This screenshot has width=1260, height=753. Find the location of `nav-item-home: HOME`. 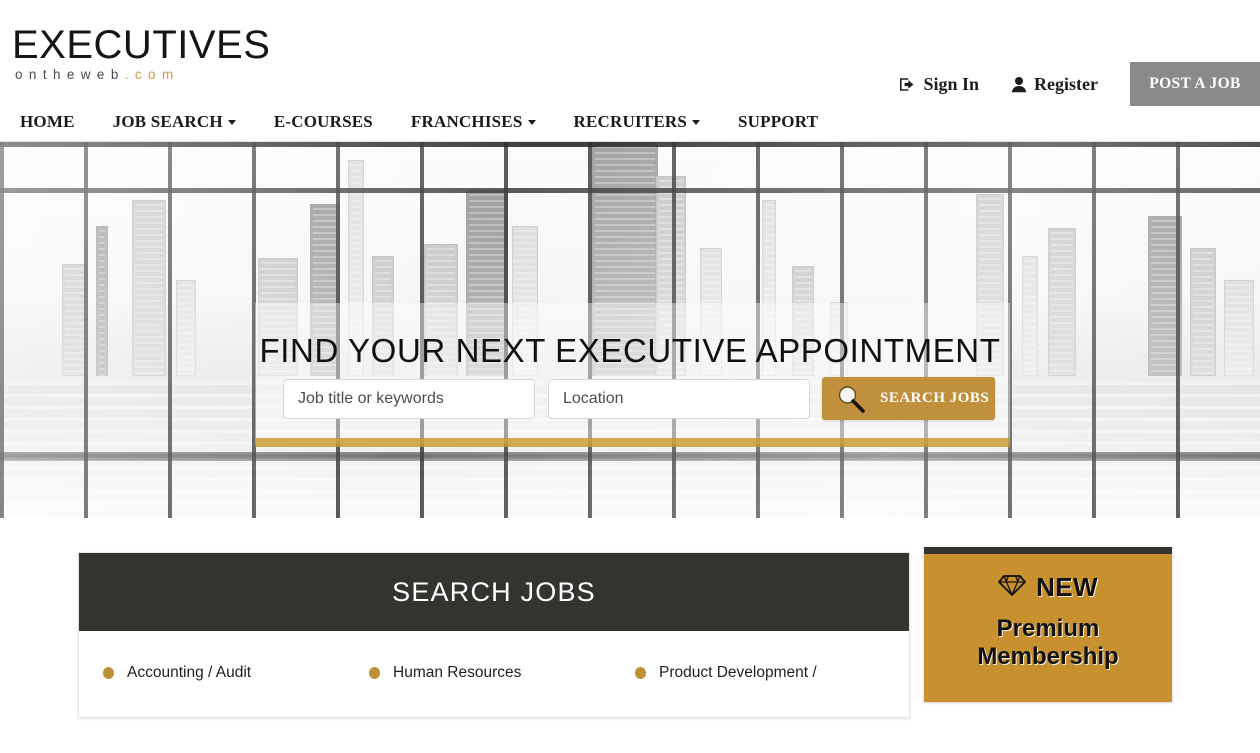

nav-item-home: HOME is located at coordinates (47, 122).